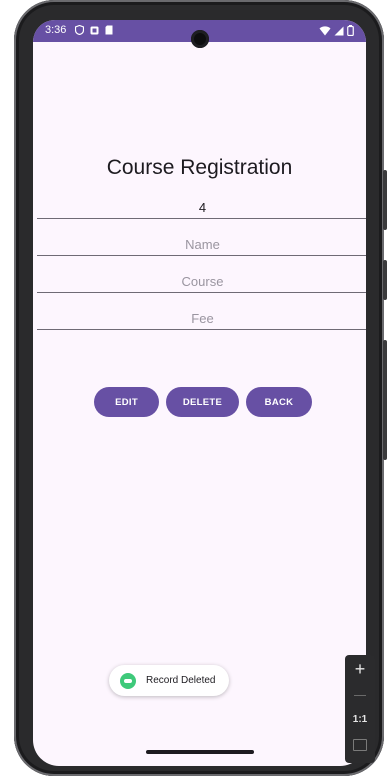 The height and width of the screenshot is (776, 389). Describe the element at coordinates (385, 200) in the screenshot. I see `power-button` at that location.